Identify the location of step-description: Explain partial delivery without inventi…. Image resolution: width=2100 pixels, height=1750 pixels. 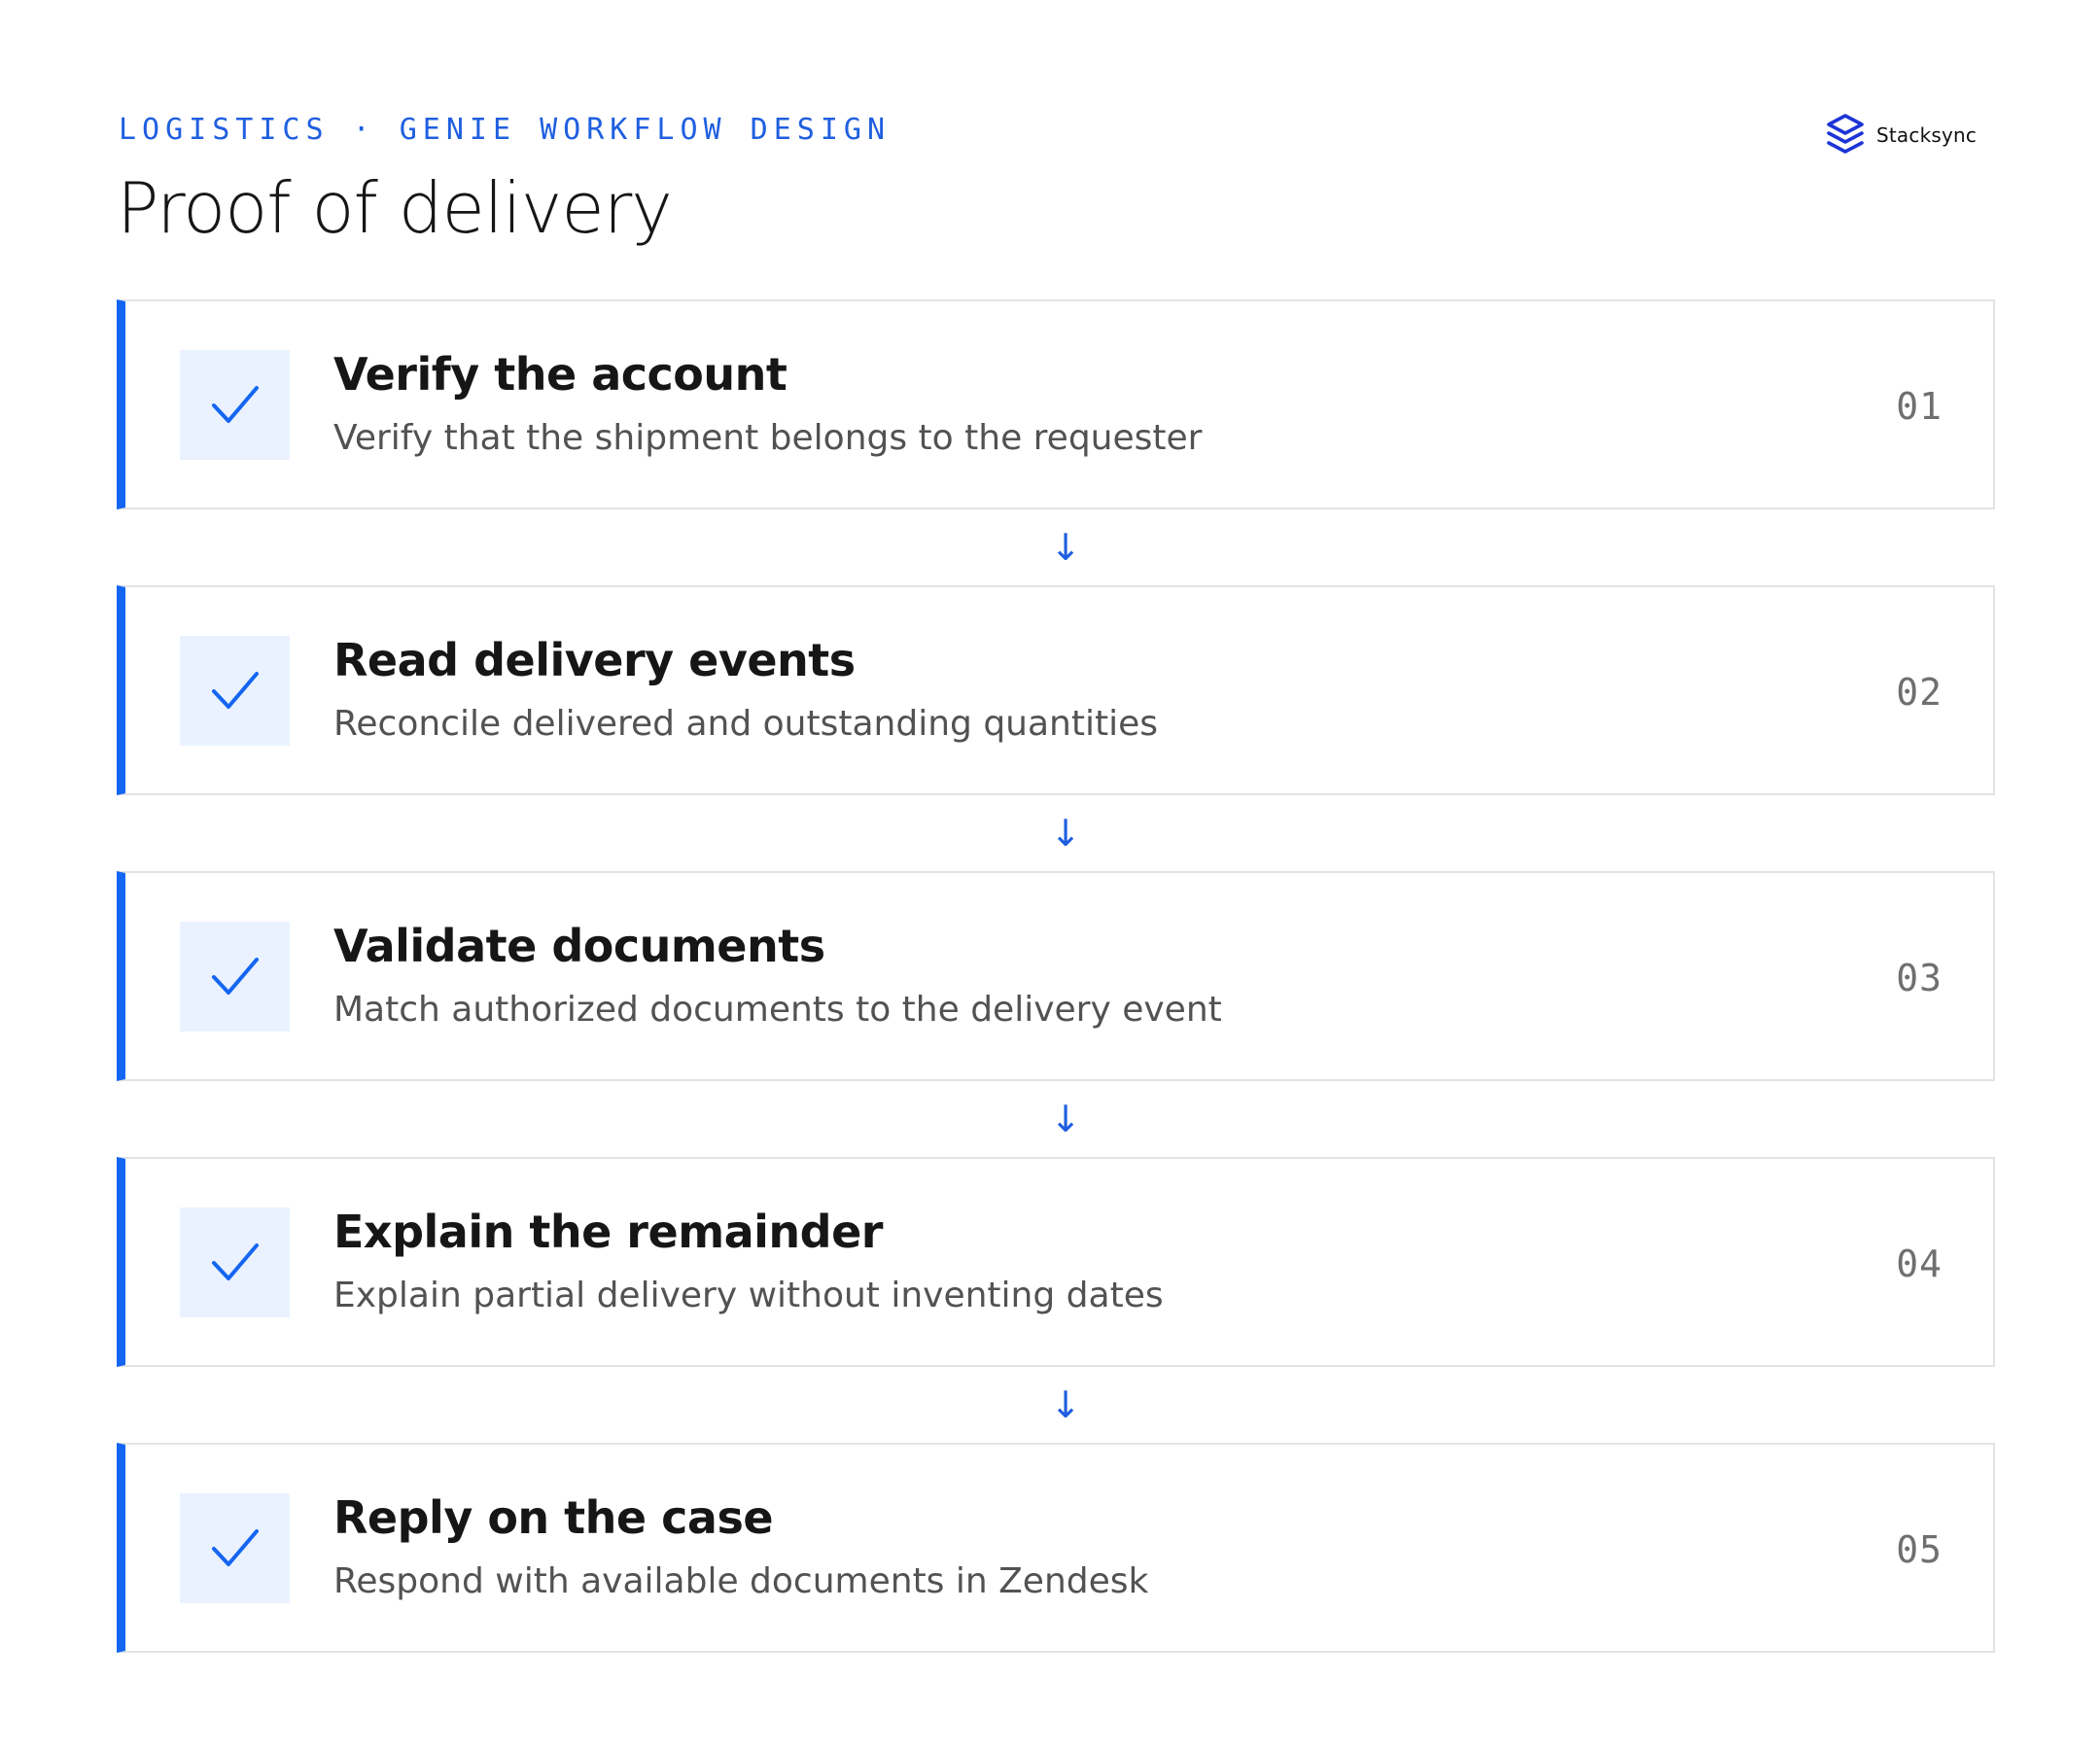
(748, 1295).